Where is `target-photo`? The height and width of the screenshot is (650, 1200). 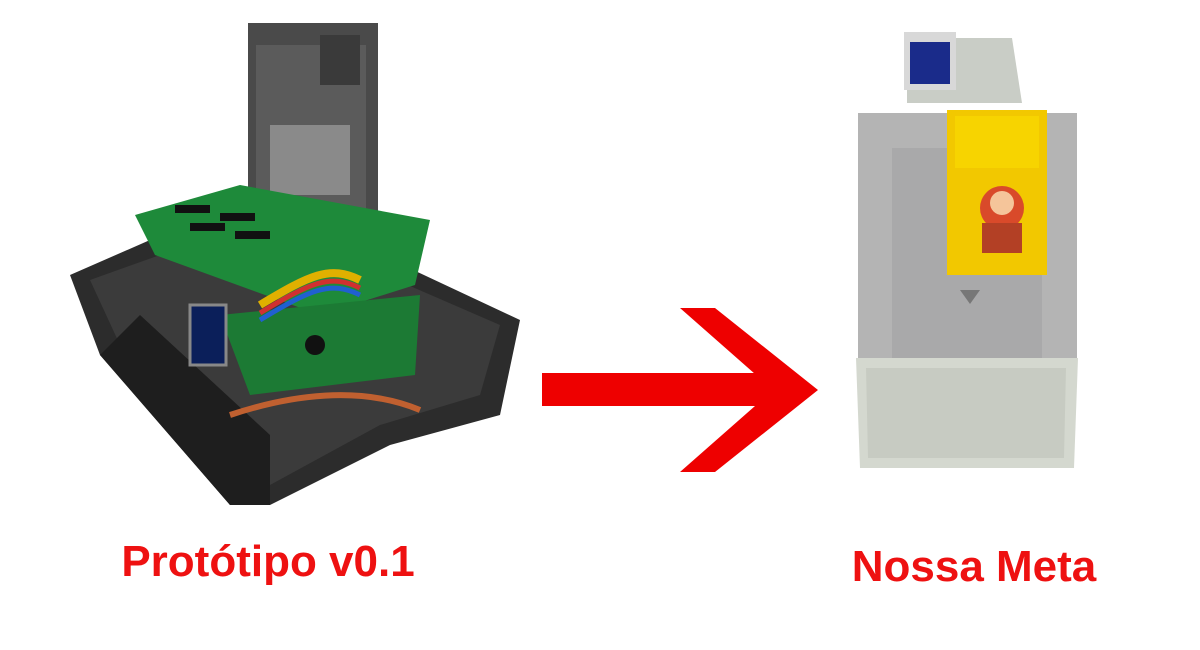 target-photo is located at coordinates (967, 250).